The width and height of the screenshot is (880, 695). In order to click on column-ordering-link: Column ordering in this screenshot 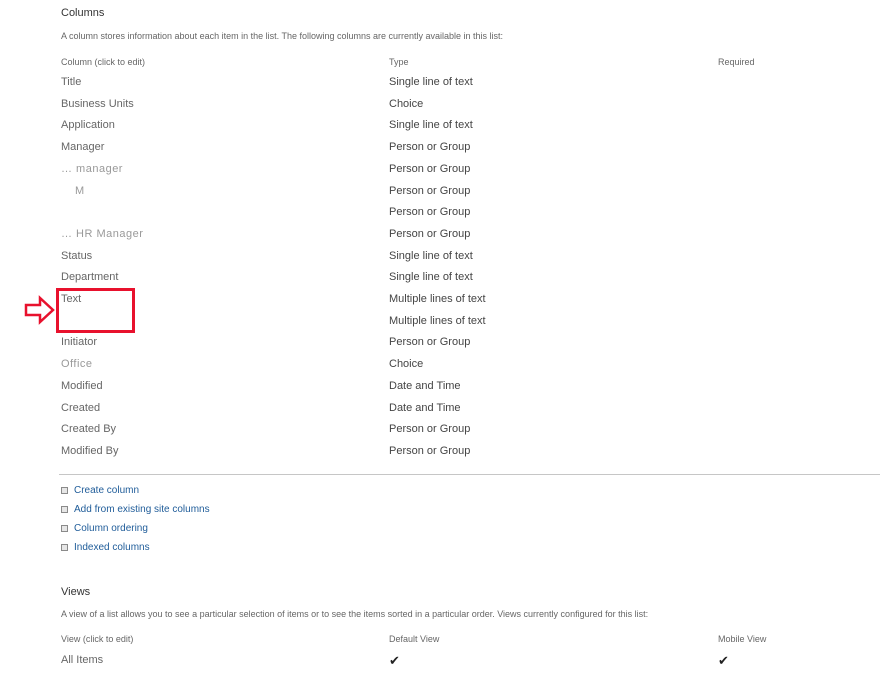, I will do `click(104, 528)`.